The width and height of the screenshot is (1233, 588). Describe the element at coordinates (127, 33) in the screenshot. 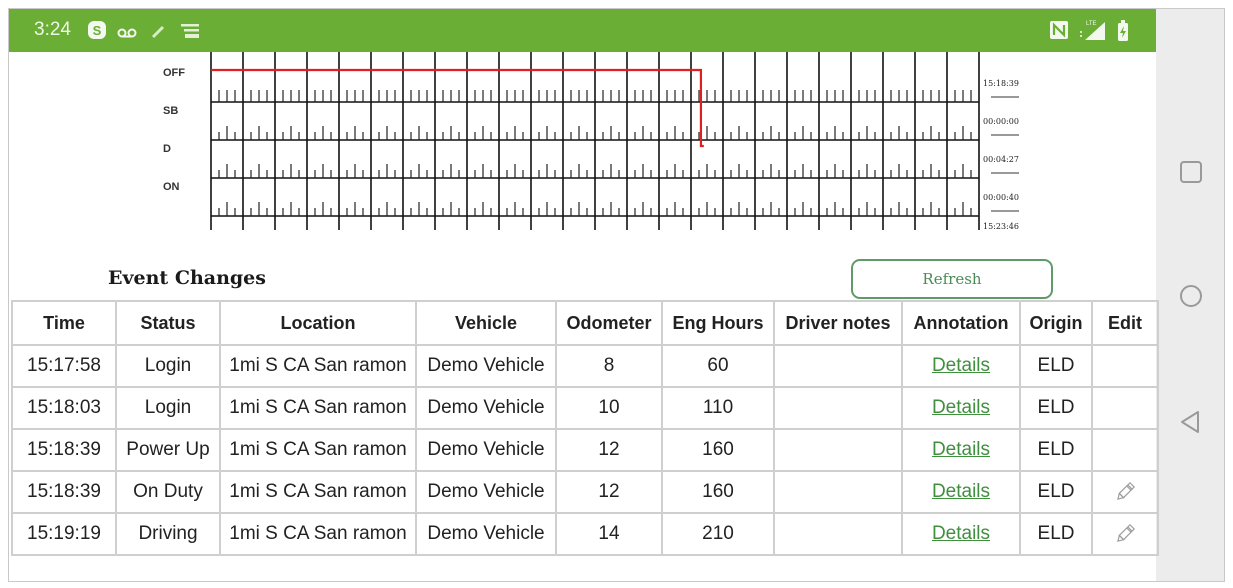

I see `voicemail-icon` at that location.